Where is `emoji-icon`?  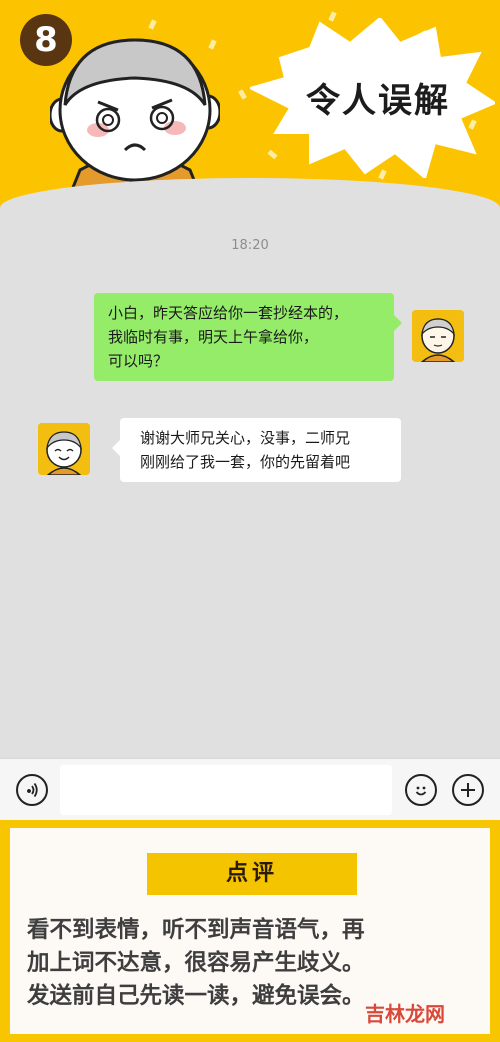 emoji-icon is located at coordinates (421, 791).